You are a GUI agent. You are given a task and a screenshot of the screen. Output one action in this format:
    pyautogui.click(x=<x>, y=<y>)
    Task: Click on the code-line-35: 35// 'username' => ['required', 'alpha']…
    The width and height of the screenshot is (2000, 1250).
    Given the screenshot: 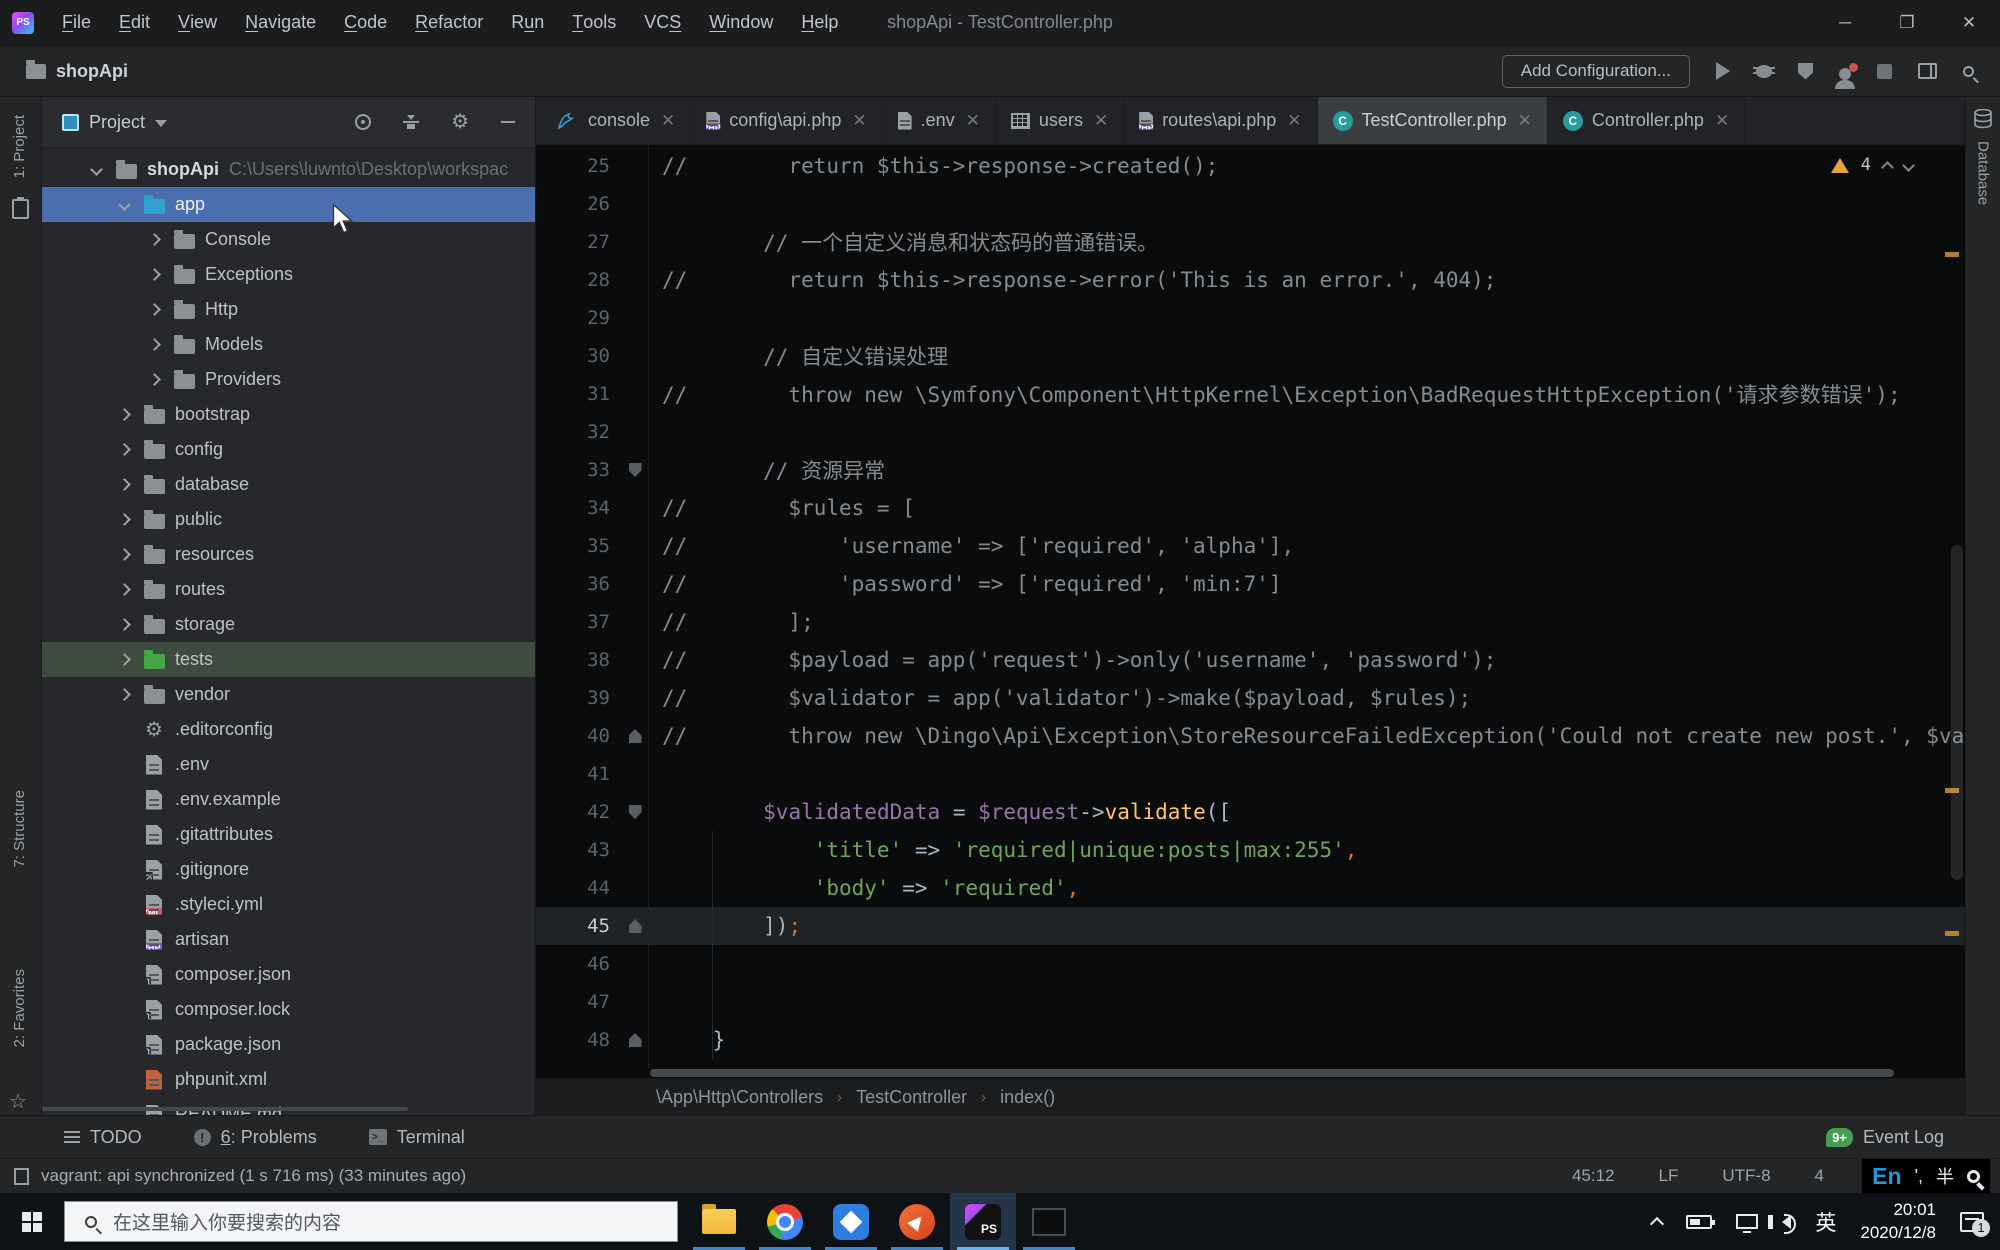 What is the action you would take?
    pyautogui.click(x=1250, y=546)
    